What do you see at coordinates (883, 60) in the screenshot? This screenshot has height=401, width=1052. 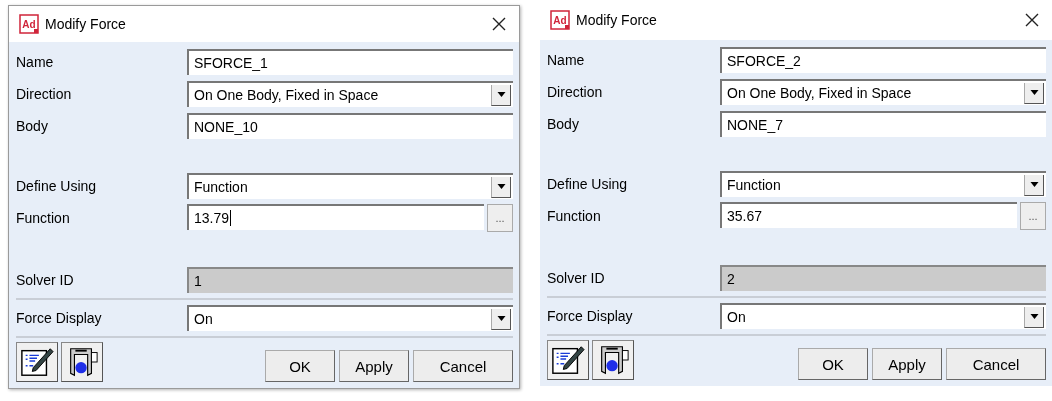 I see `text-field: SFORCE_2` at bounding box center [883, 60].